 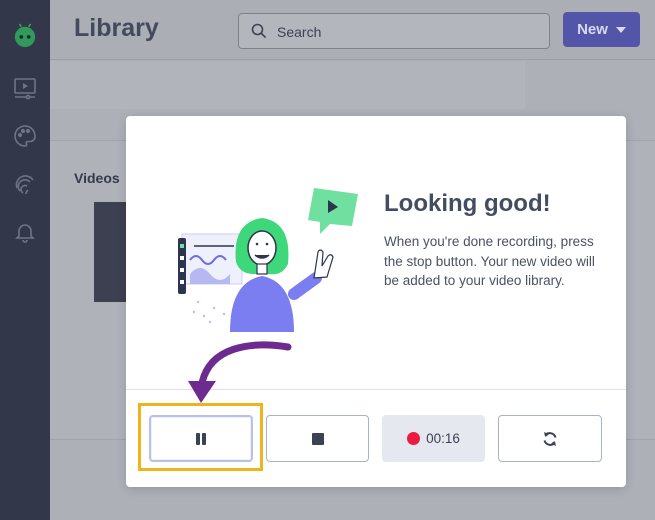 I want to click on refresh-icon, so click(x=550, y=438).